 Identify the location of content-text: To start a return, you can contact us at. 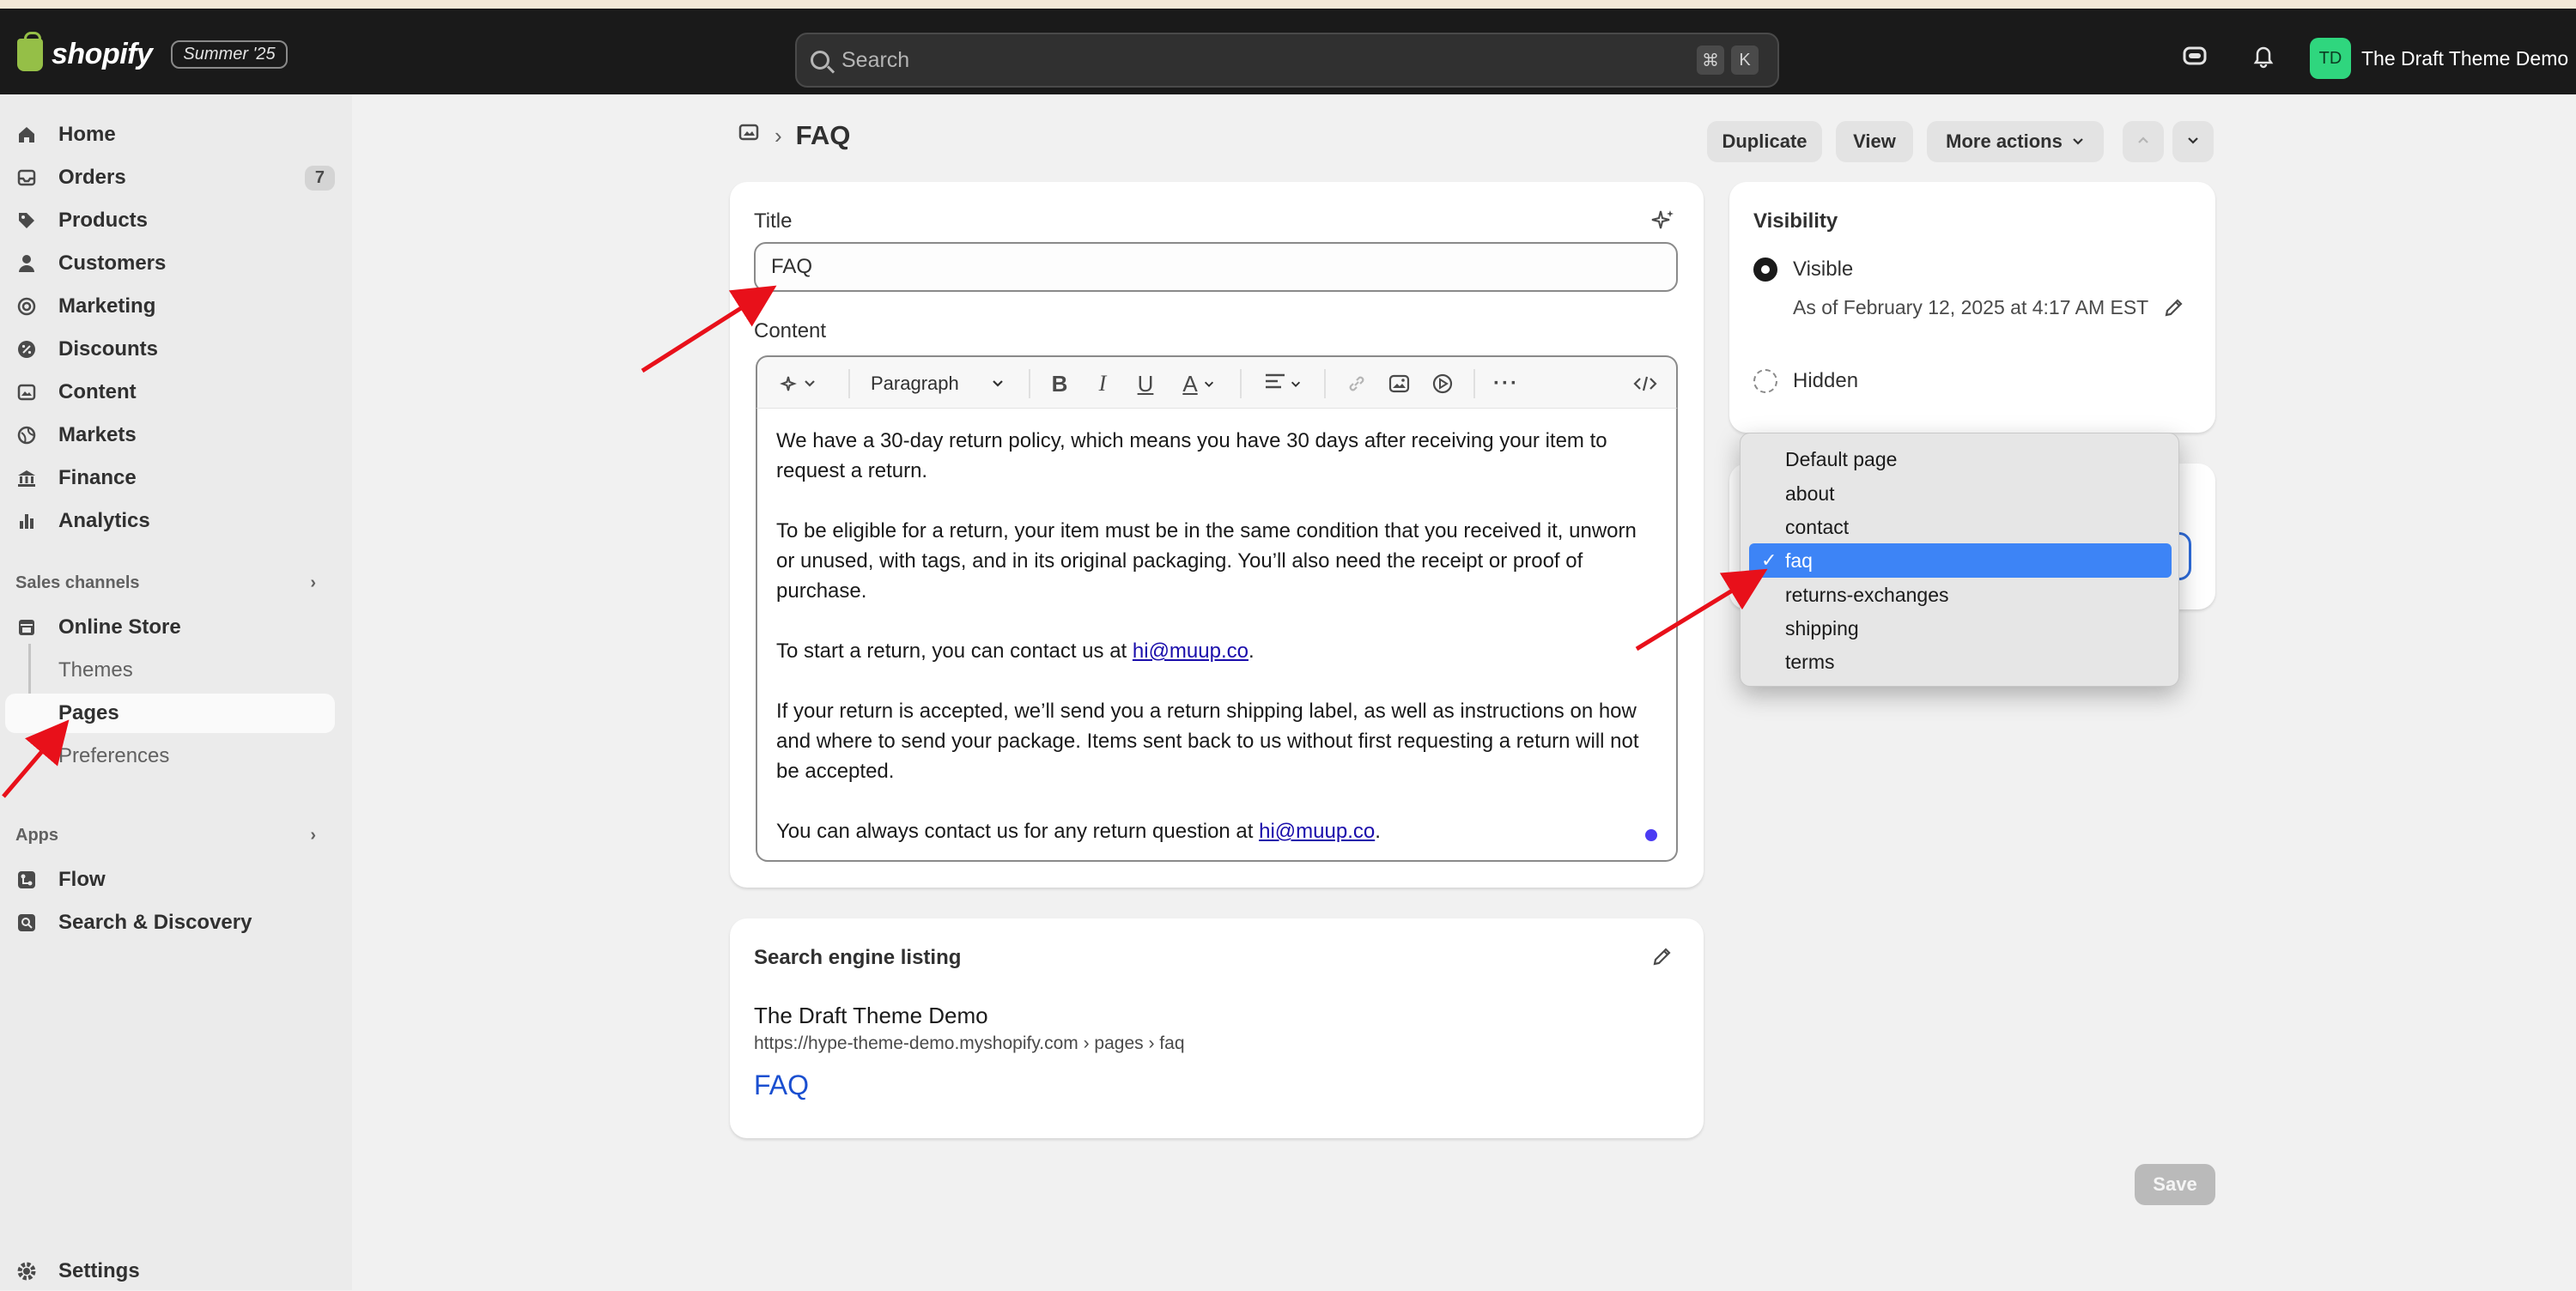
(954, 651).